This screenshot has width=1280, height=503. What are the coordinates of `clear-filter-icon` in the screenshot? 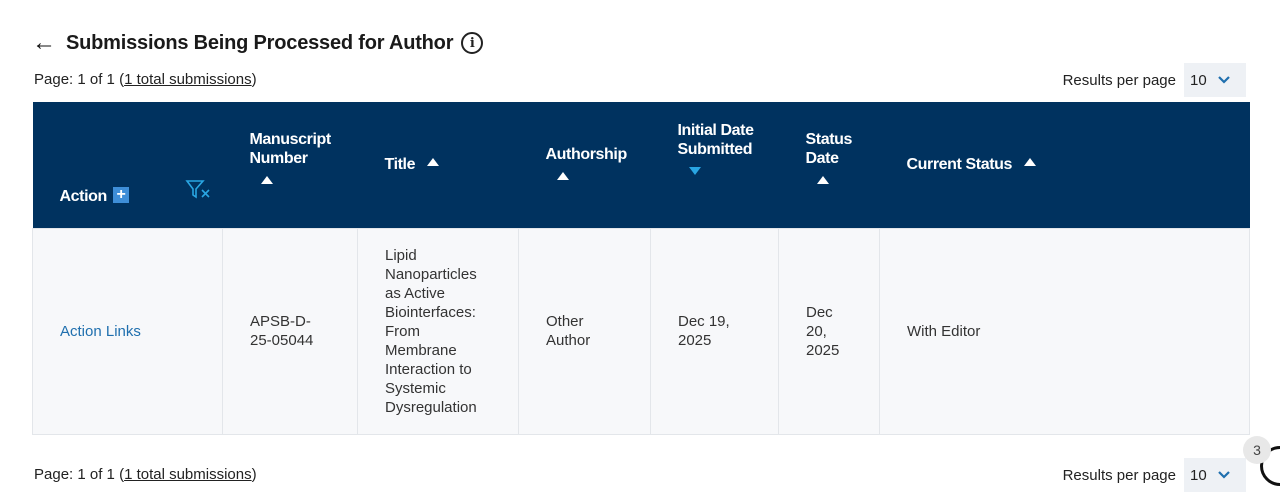 It's located at (197, 190).